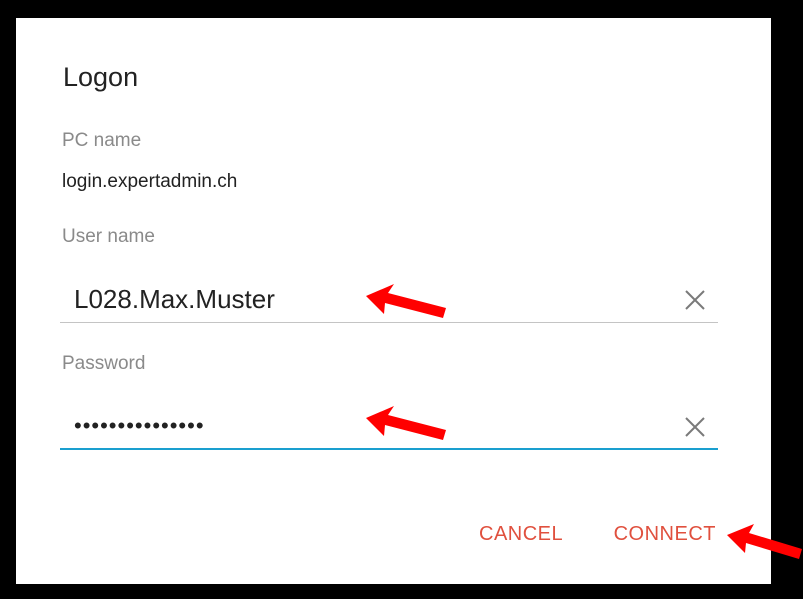  I want to click on dialog-actions: CANCEL CONNECT, so click(574, 534).